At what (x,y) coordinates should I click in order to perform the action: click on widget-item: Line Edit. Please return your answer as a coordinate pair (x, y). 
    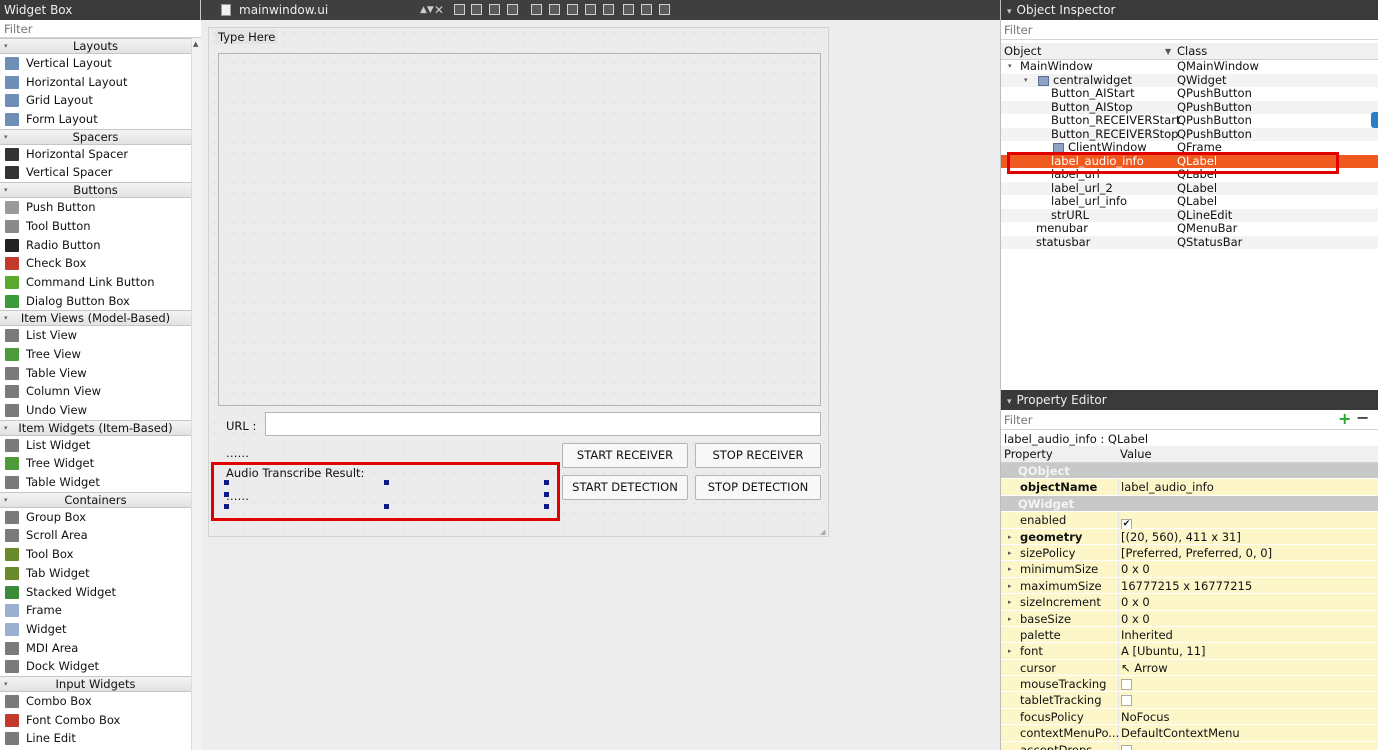
    Looking at the image, I should click on (95, 738).